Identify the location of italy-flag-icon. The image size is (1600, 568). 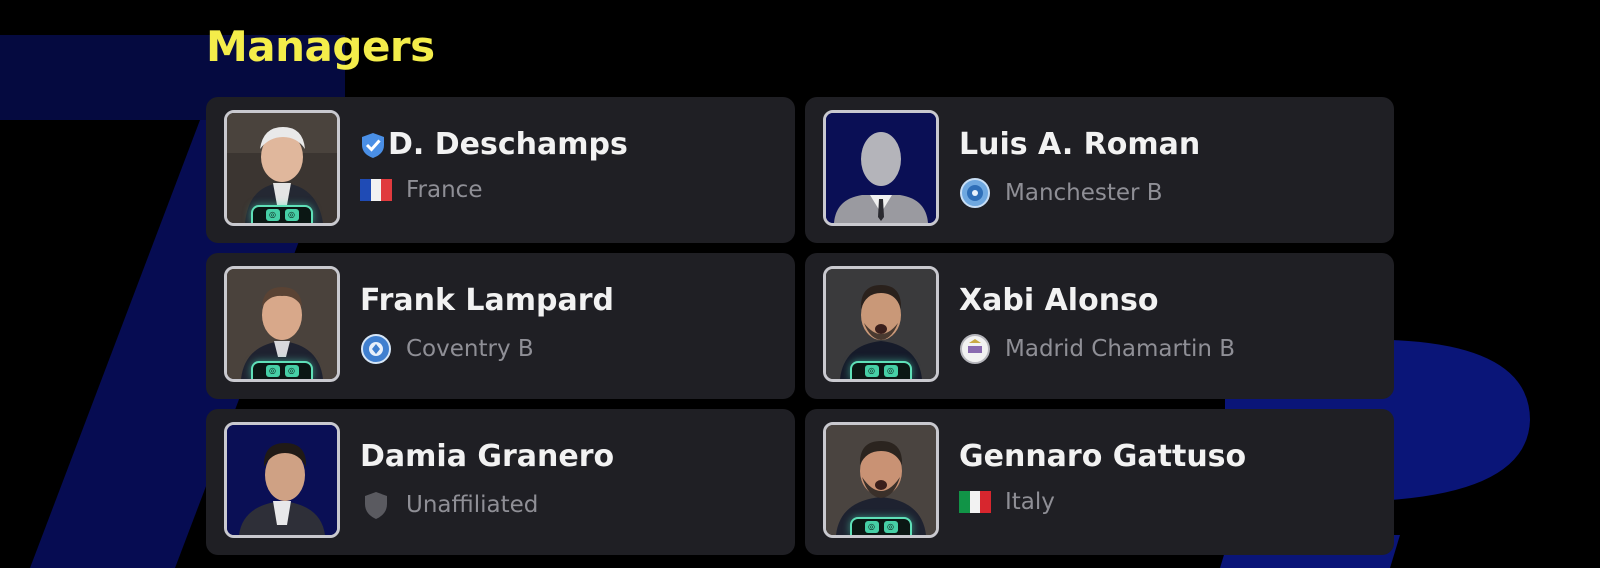
(975, 502).